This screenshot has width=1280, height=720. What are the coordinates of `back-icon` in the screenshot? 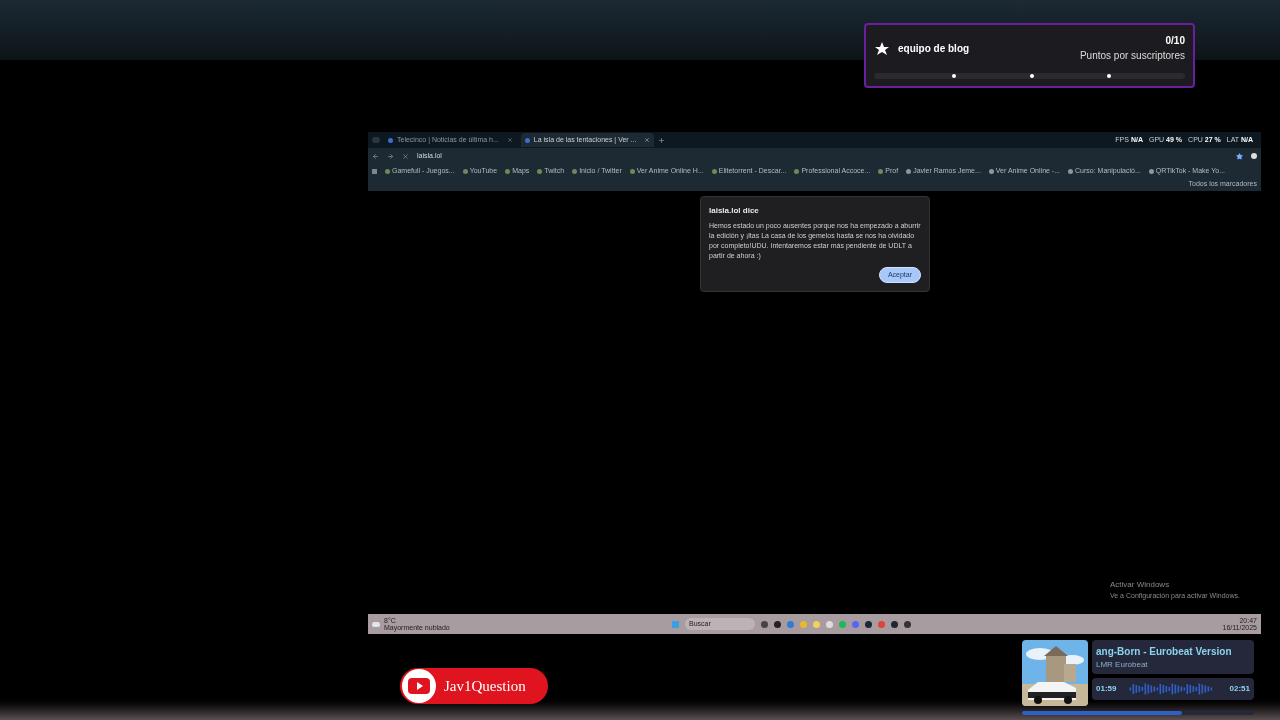 It's located at (375, 156).